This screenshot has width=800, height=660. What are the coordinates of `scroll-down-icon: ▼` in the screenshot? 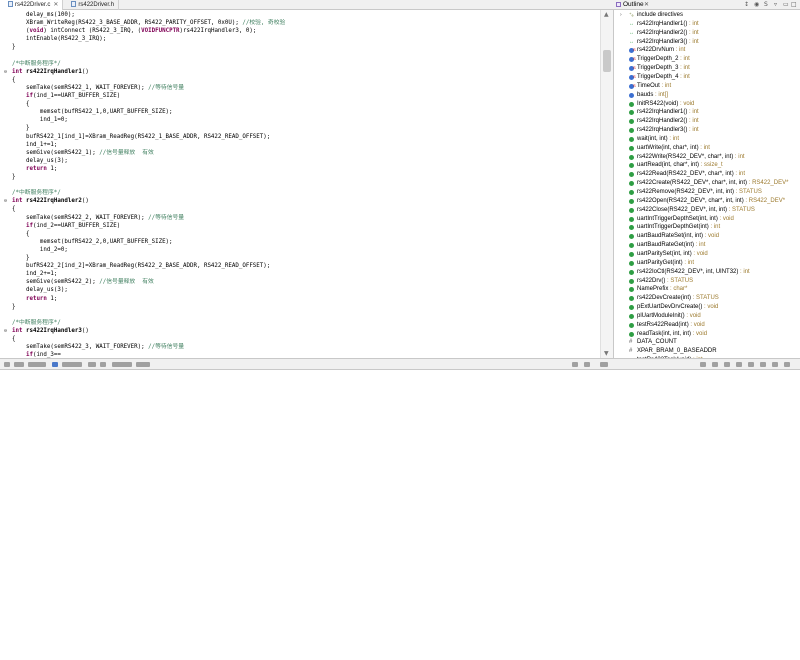 It's located at (606, 353).